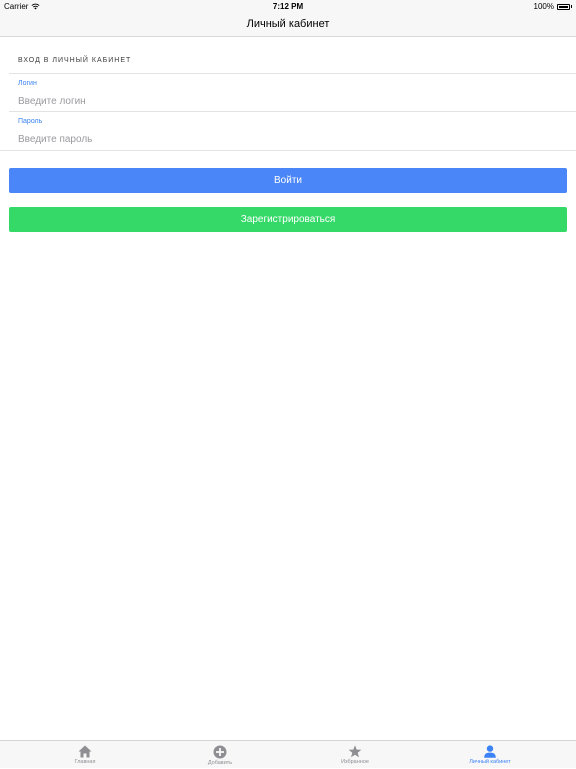 This screenshot has width=576, height=769. I want to click on login-input, so click(288, 101).